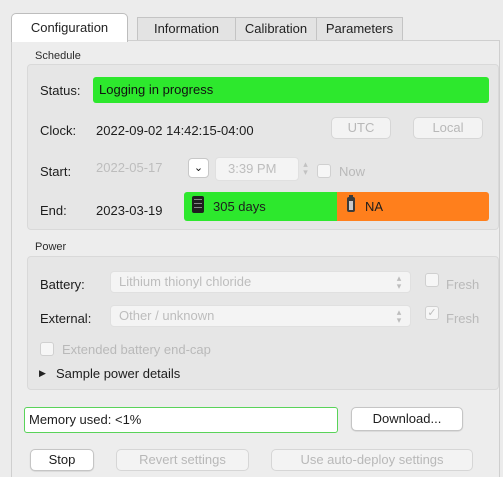  Describe the element at coordinates (260, 316) in the screenshot. I see `external-power-select: Other / unknown` at that location.